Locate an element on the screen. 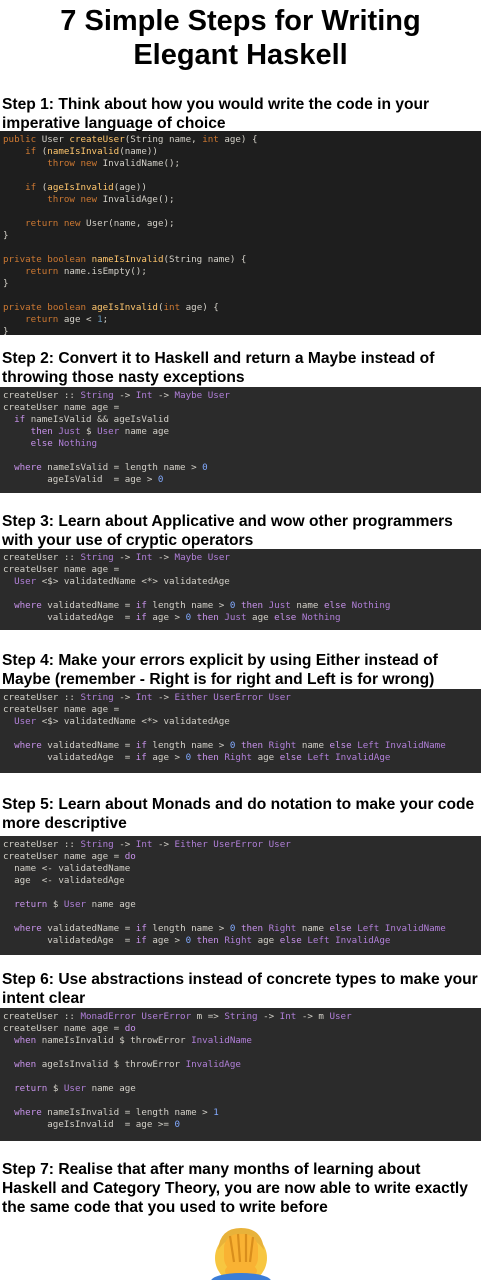  code-line: if (nameIsInvalid(name)) is located at coordinates (91, 151).